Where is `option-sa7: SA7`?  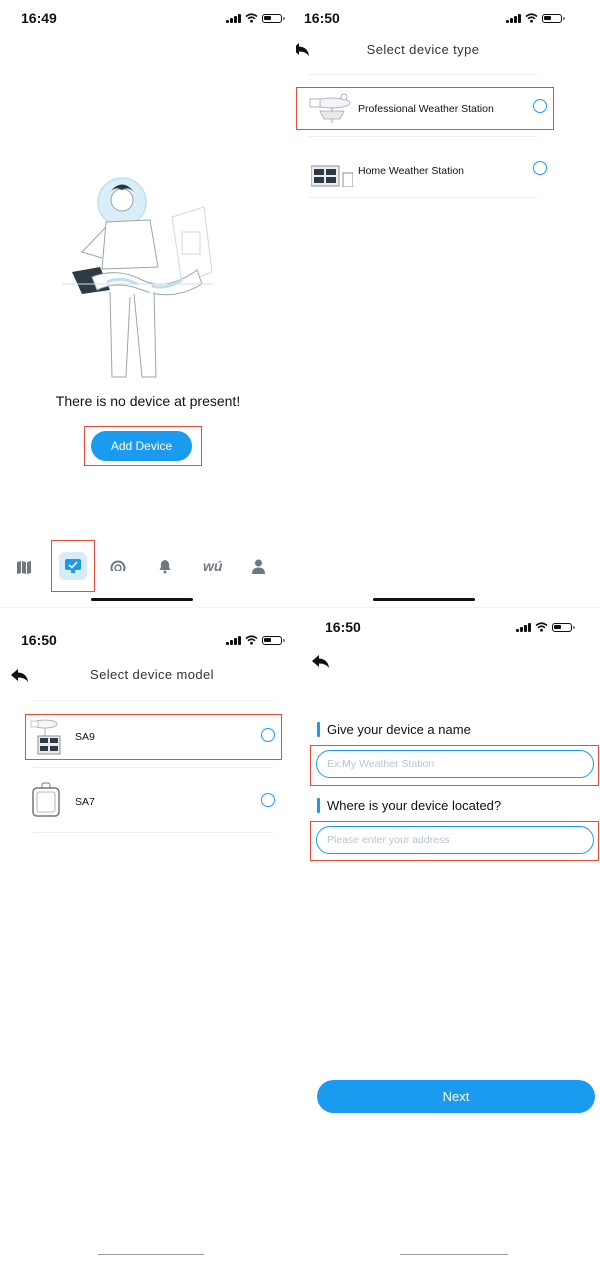 option-sa7: SA7 is located at coordinates (153, 802).